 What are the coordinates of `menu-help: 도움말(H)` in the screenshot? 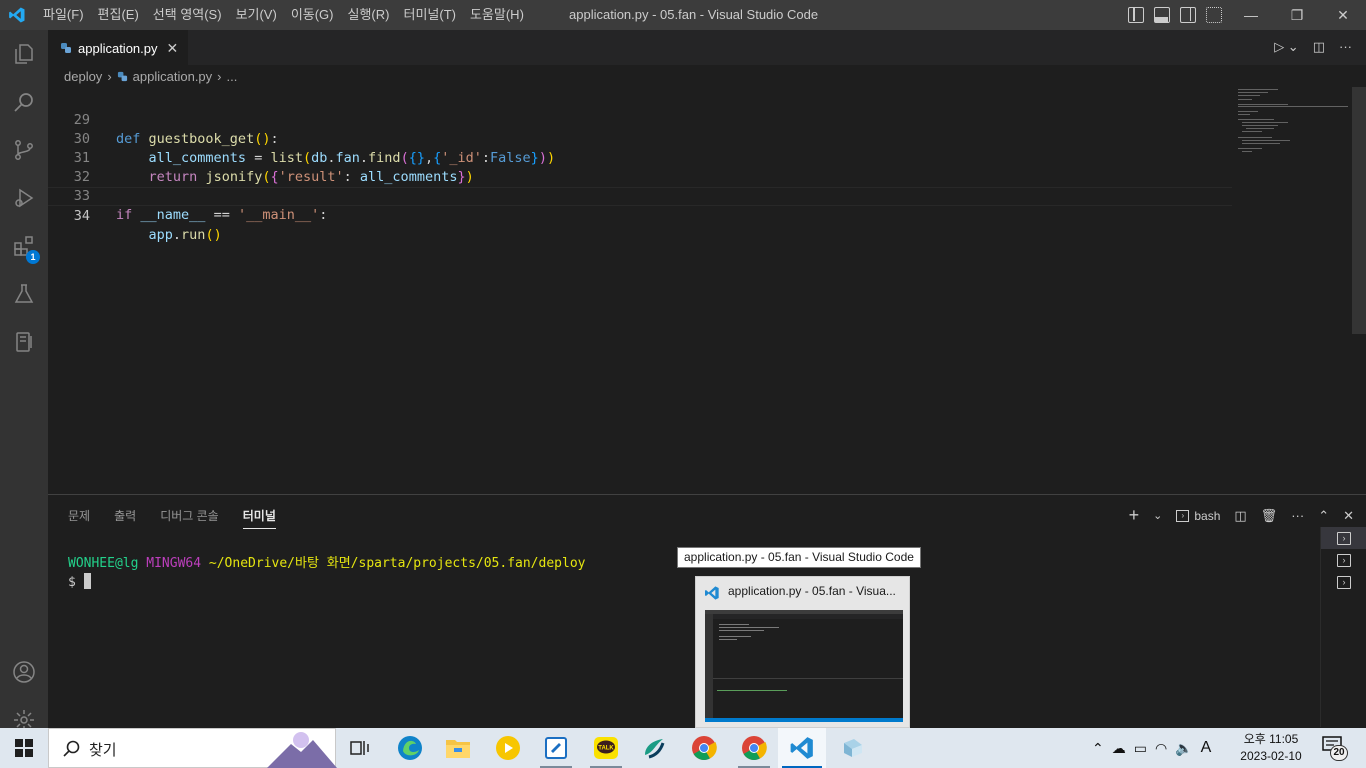 It's located at (497, 15).